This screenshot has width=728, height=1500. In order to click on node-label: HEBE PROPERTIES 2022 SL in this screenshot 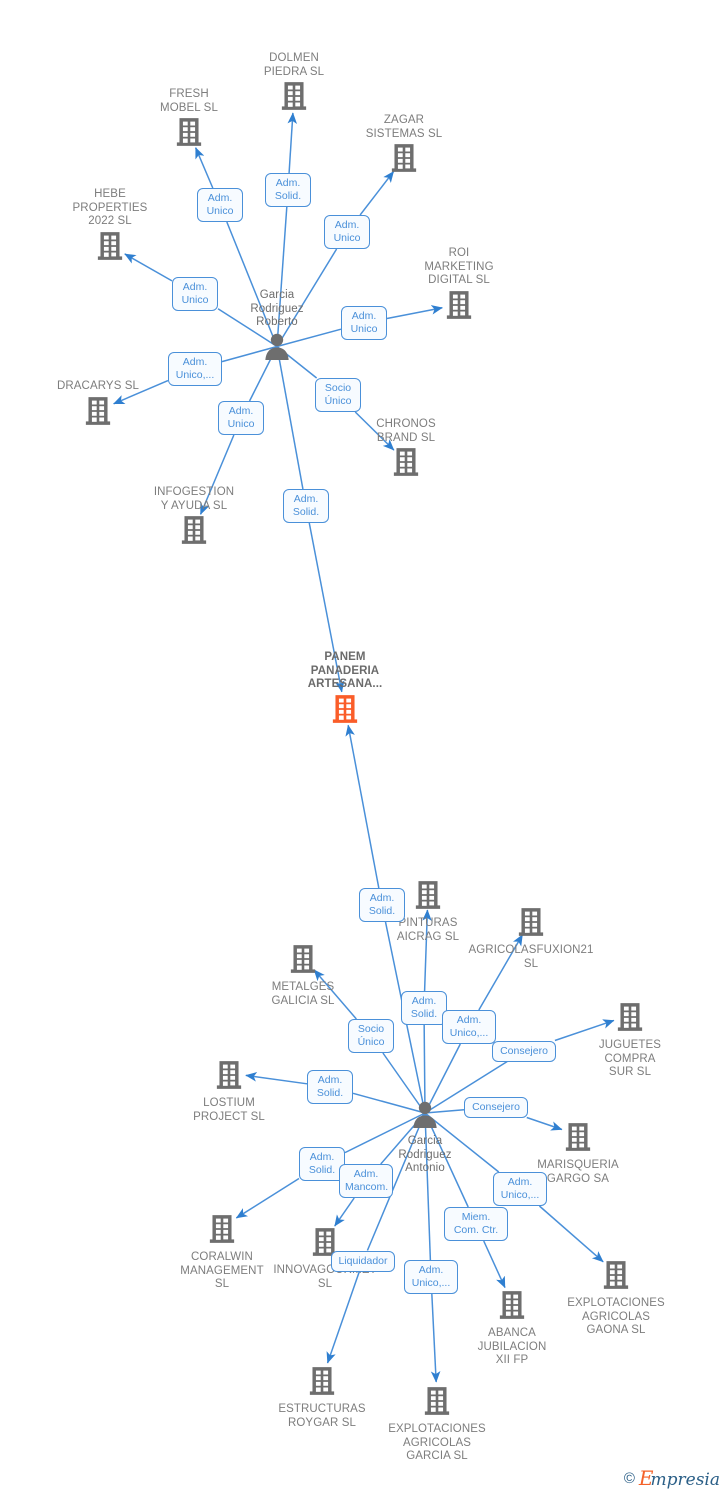, I will do `click(110, 207)`.